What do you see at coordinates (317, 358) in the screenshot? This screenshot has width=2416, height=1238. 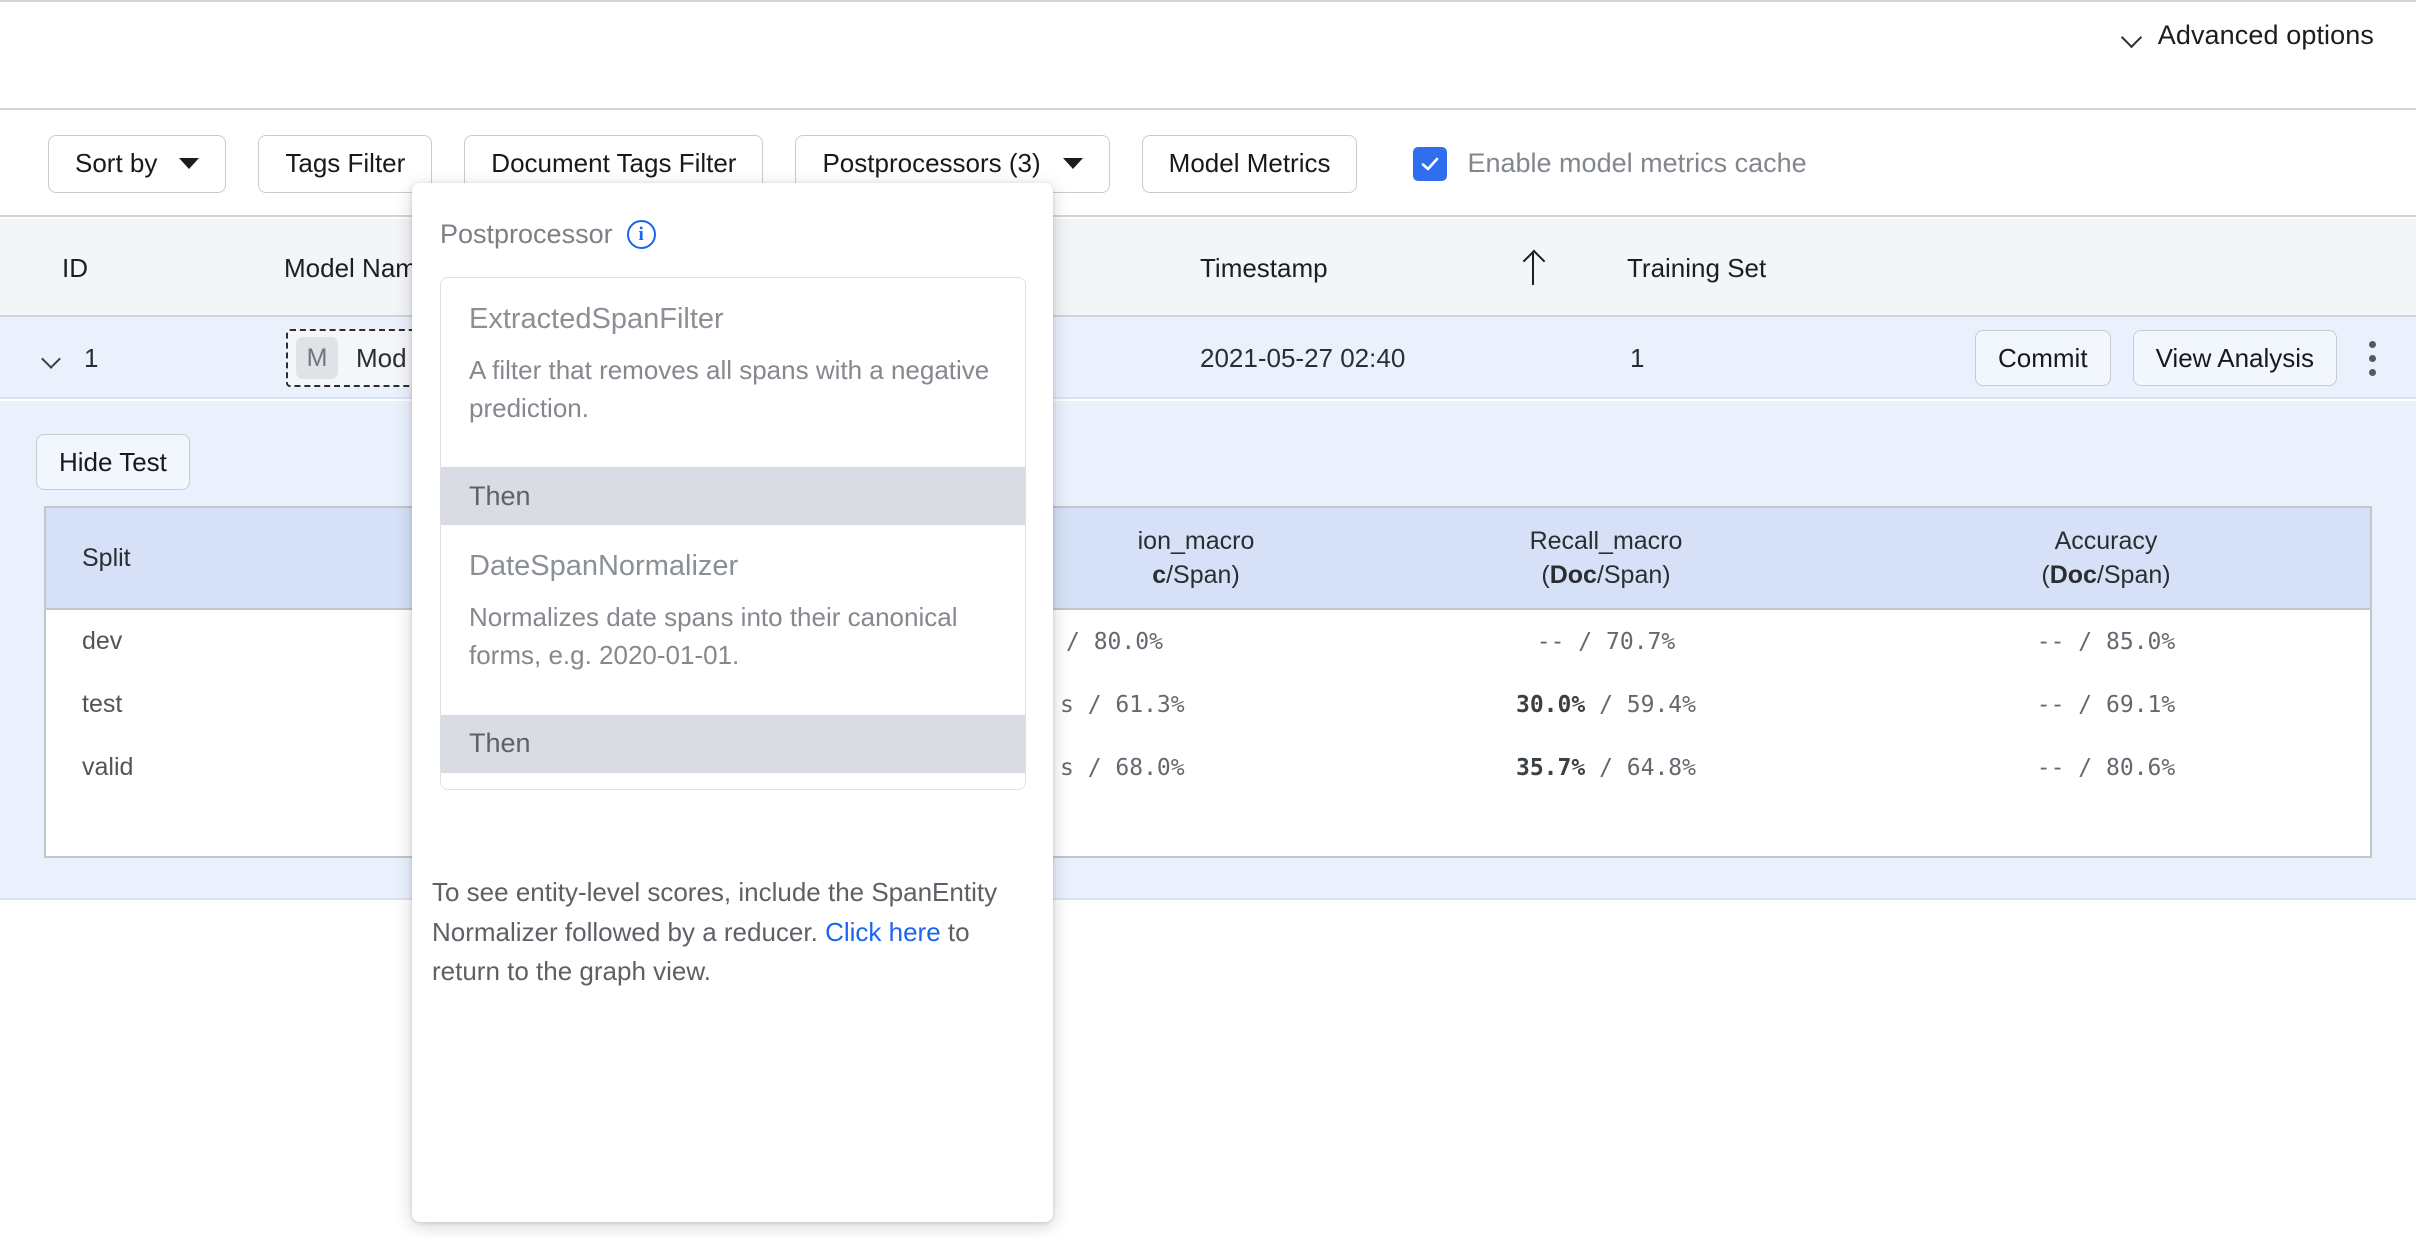 I see `avatar: M` at bounding box center [317, 358].